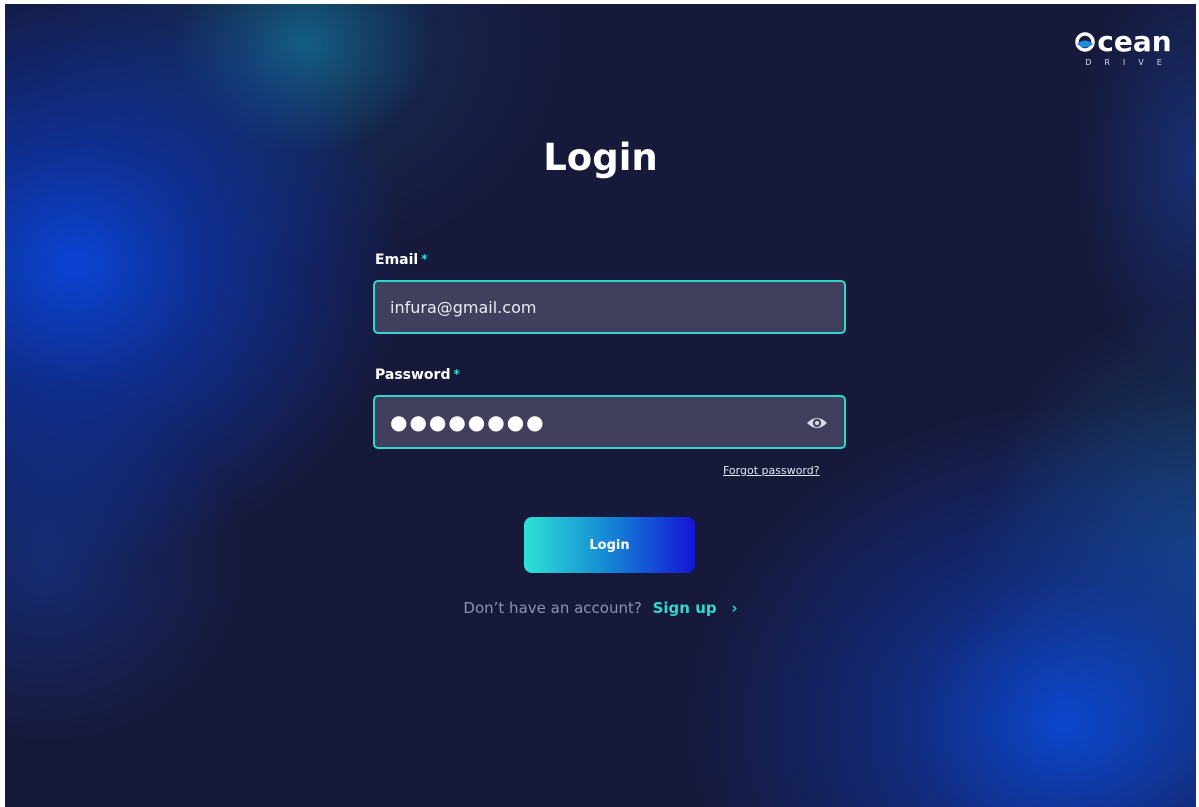 Image resolution: width=1199 pixels, height=807 pixels. What do you see at coordinates (413, 375) in the screenshot?
I see `password-label-text: Password` at bounding box center [413, 375].